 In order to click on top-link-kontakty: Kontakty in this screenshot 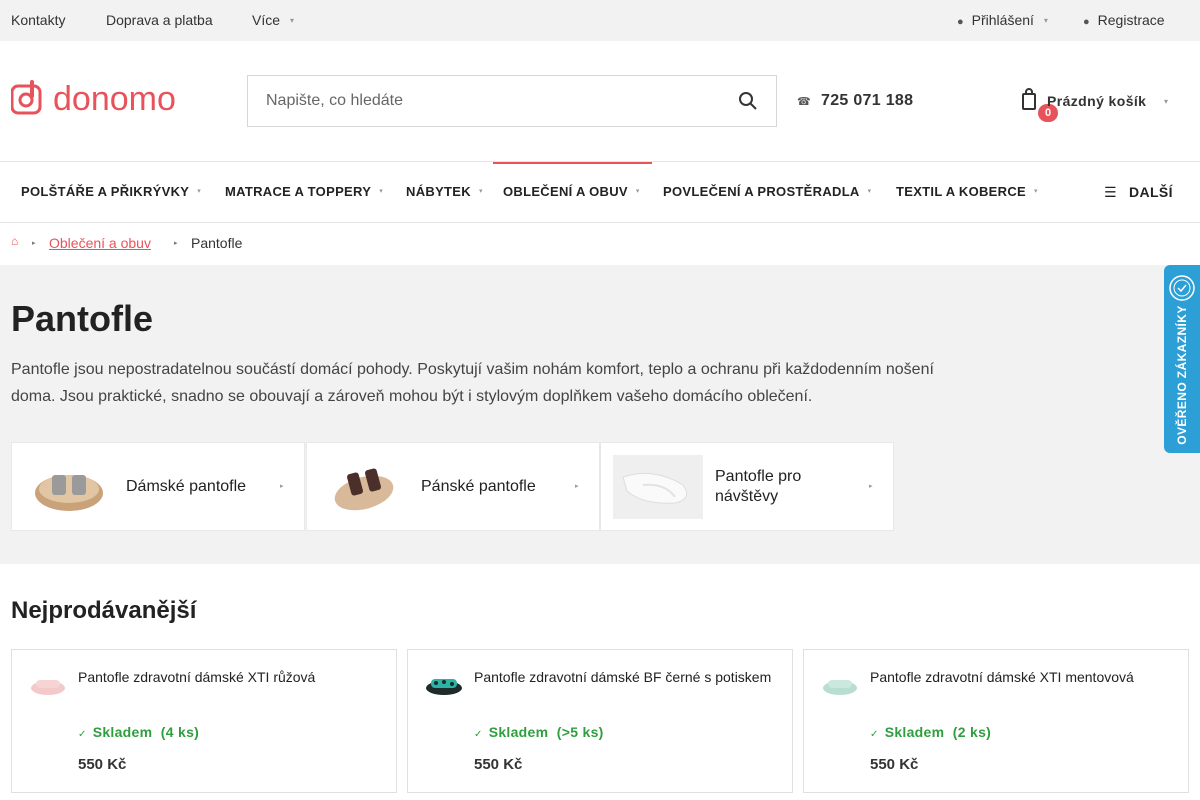, I will do `click(38, 20)`.